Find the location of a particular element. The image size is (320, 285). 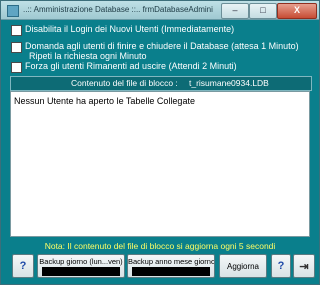

force-users-exit-checkbox is located at coordinates (16, 67).